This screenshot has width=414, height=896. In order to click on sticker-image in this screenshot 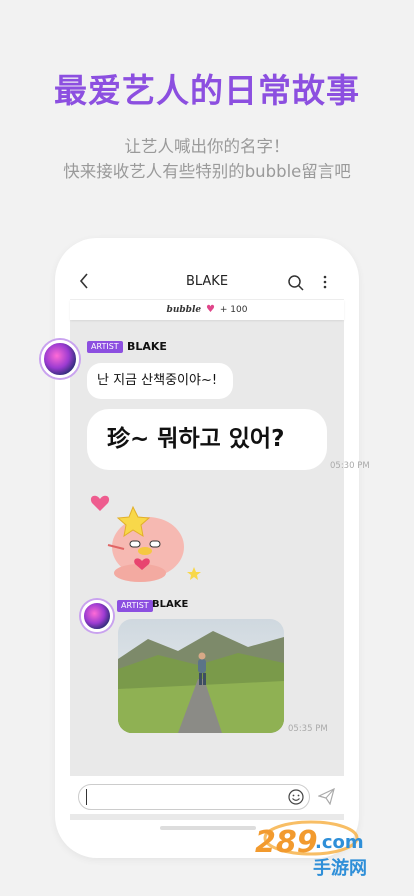, I will do `click(148, 535)`.